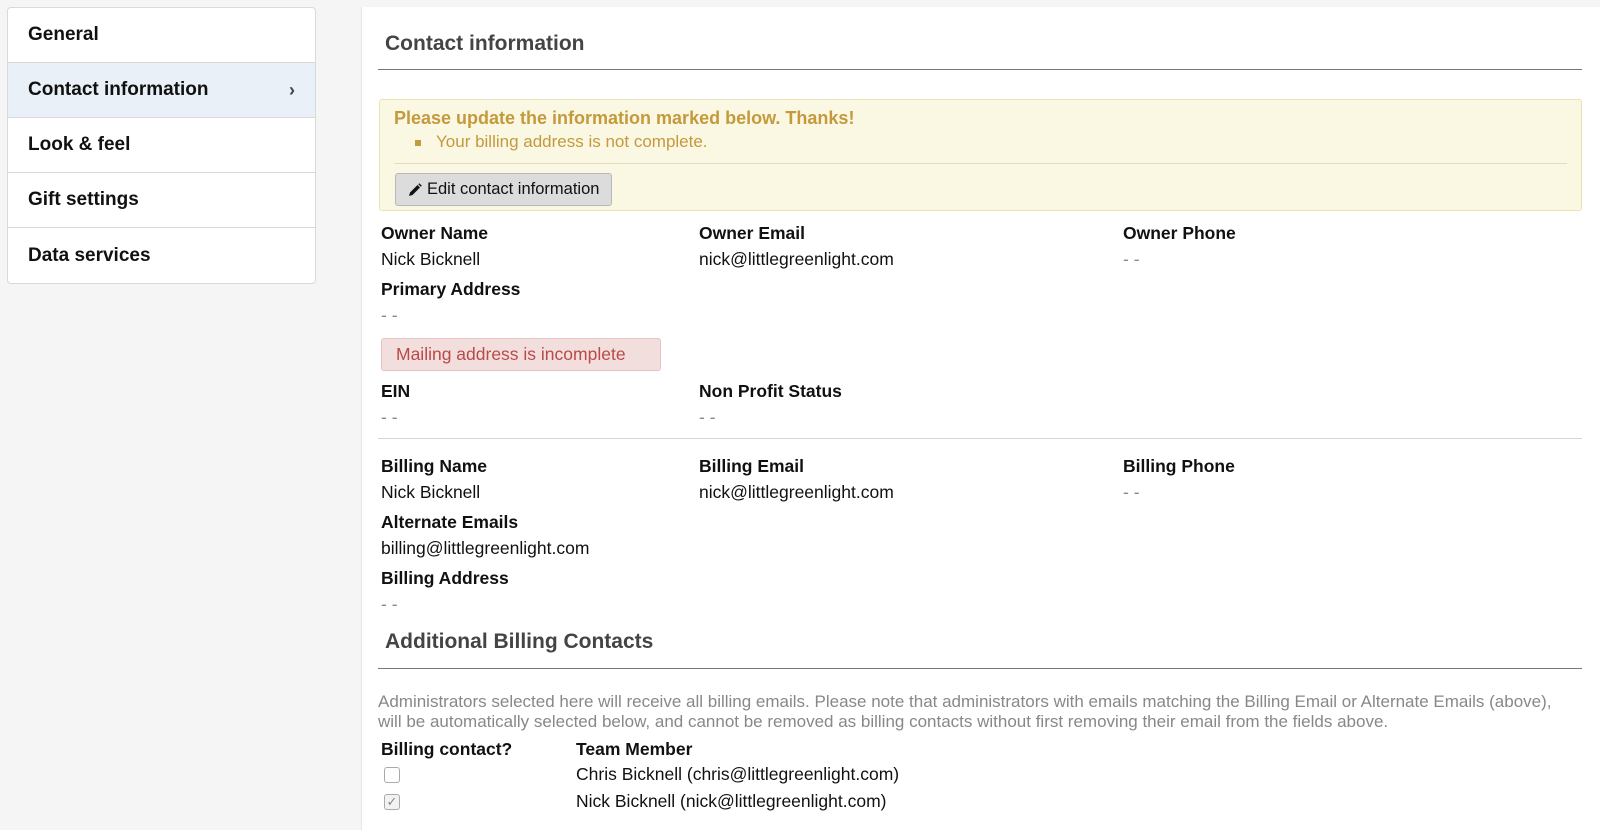 This screenshot has width=1600, height=830. Describe the element at coordinates (770, 391) in the screenshot. I see `nonprofit-status-label: Non Profit Status` at that location.